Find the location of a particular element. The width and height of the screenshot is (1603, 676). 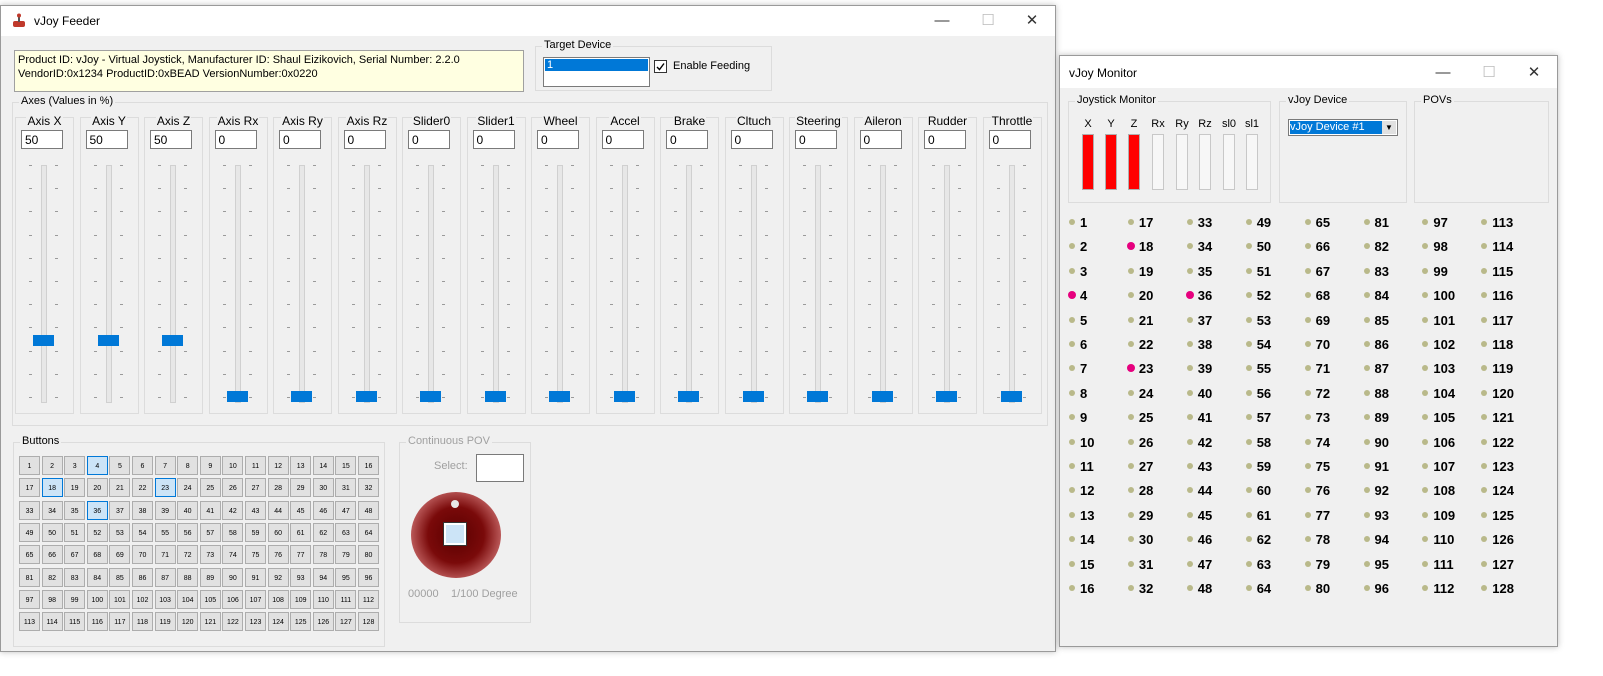

button-64: 64 is located at coordinates (368, 532).